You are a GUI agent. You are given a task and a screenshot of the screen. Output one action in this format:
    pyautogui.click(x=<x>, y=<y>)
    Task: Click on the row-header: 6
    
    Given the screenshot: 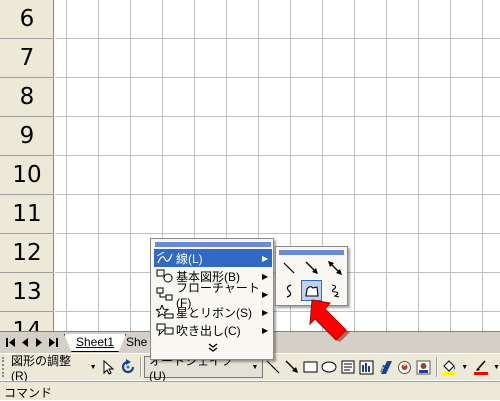 What is the action you would take?
    pyautogui.click(x=27, y=19)
    